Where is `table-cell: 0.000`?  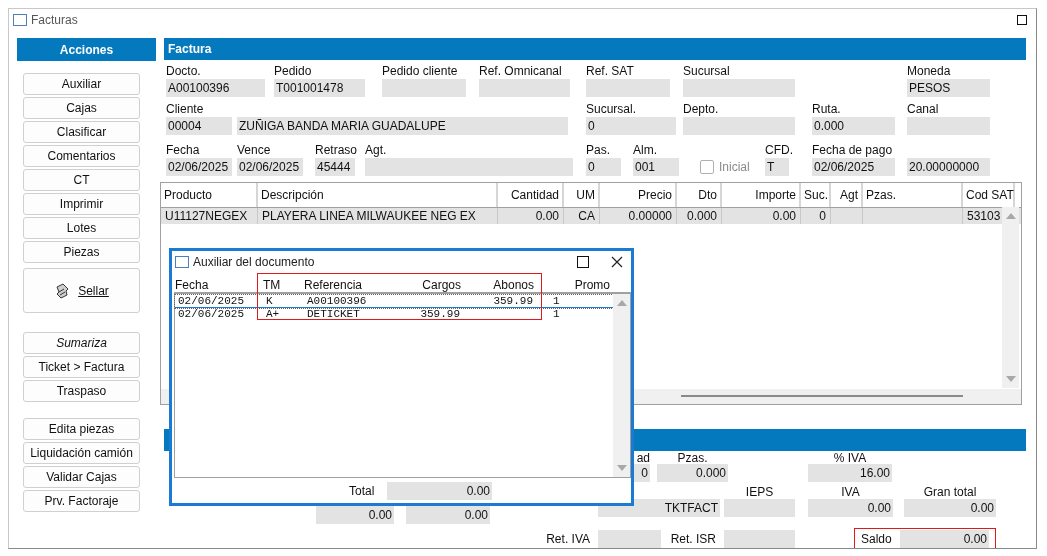 table-cell: 0.000 is located at coordinates (701, 216).